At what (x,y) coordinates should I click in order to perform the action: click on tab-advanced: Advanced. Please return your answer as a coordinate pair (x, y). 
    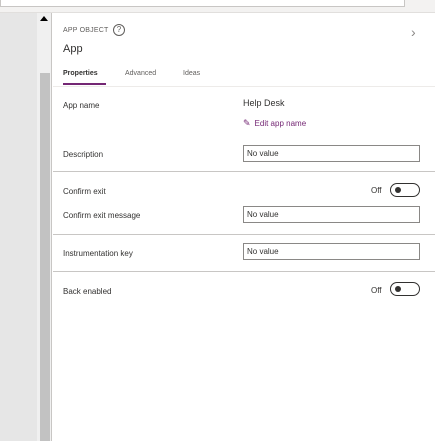
    Looking at the image, I should click on (140, 73).